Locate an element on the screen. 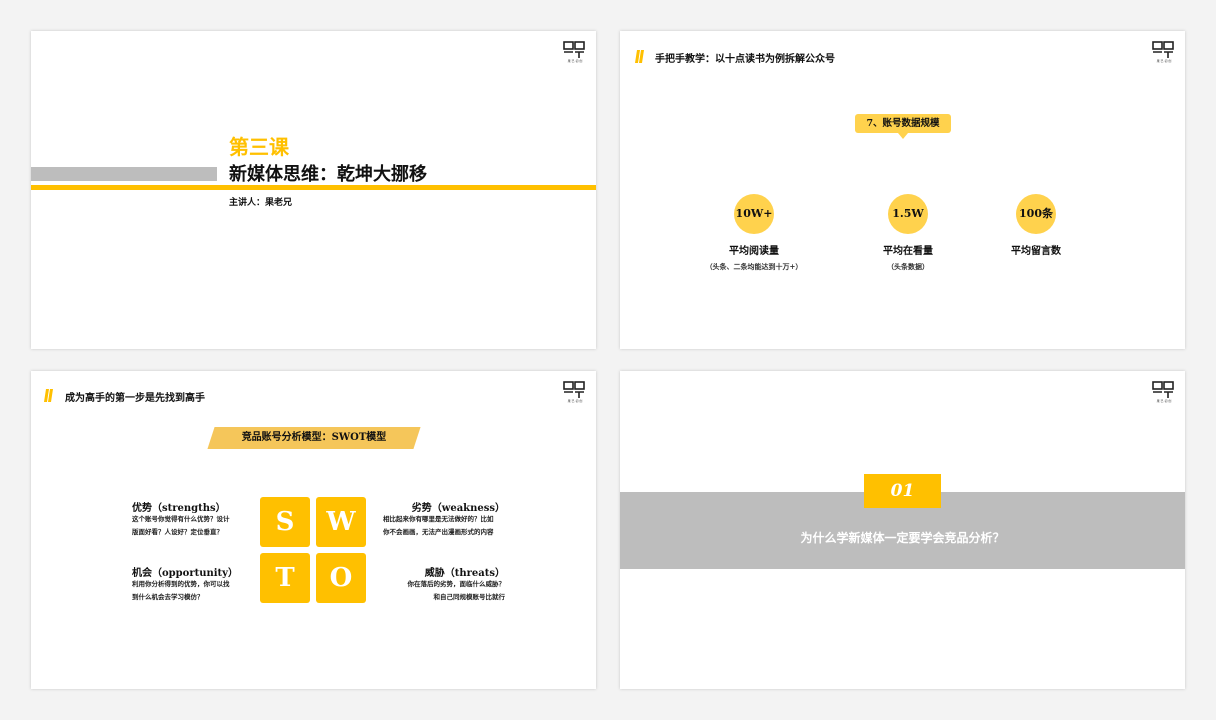 This screenshot has width=1216, height=720. stat-comments: 100条 平均留言数 is located at coordinates (1036, 228).